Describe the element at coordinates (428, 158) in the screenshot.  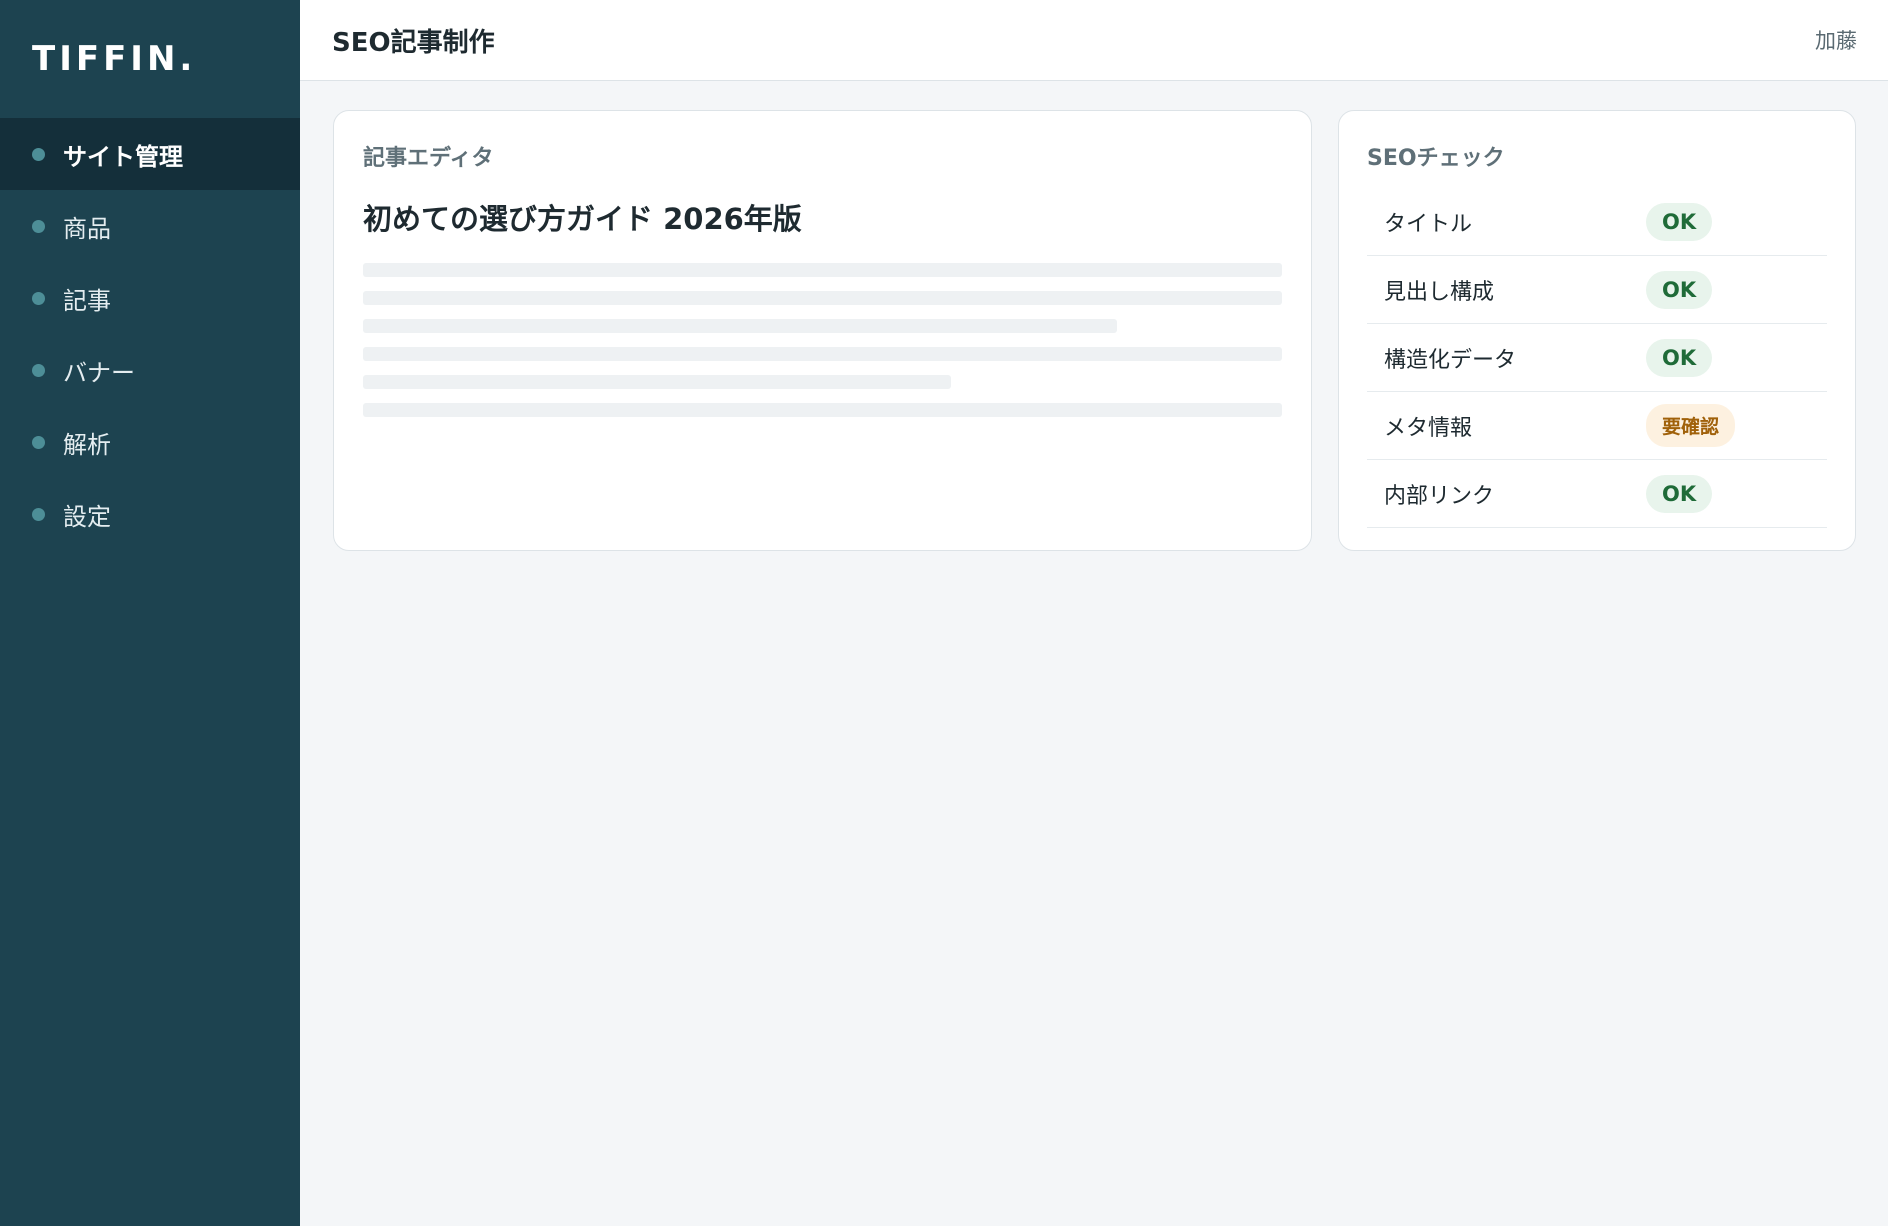
I see `card-heading: 記事エディタ` at that location.